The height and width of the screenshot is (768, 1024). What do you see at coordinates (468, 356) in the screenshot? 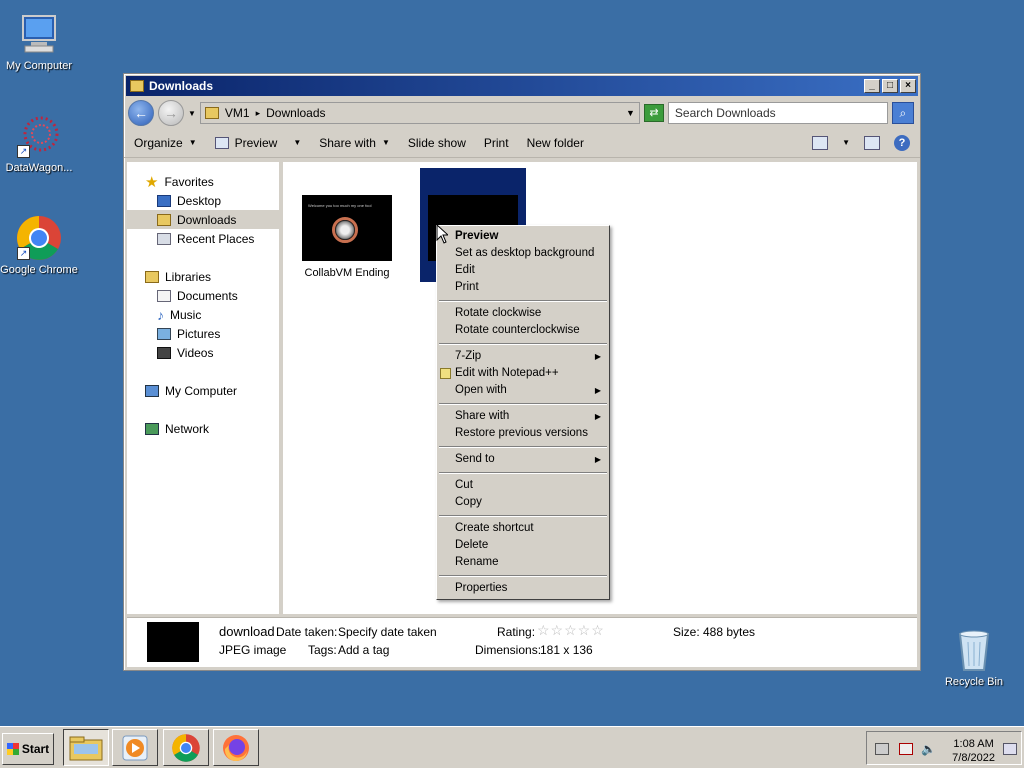
I see `menu-item-label: 7-Zip` at bounding box center [468, 356].